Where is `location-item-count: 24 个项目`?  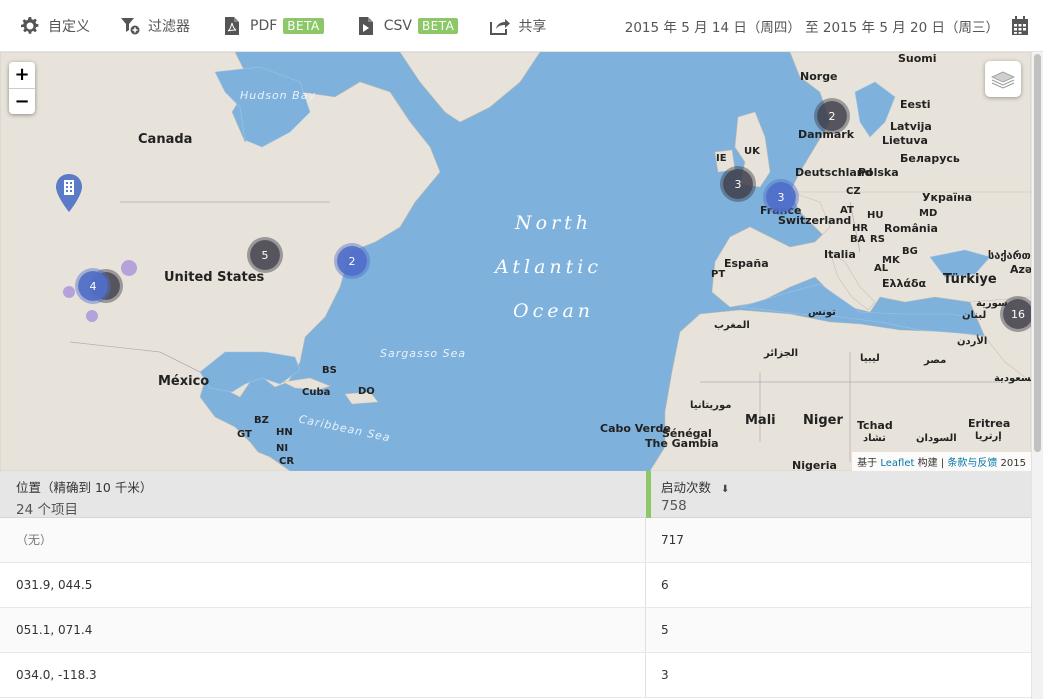
location-item-count: 24 个项目 is located at coordinates (47, 510).